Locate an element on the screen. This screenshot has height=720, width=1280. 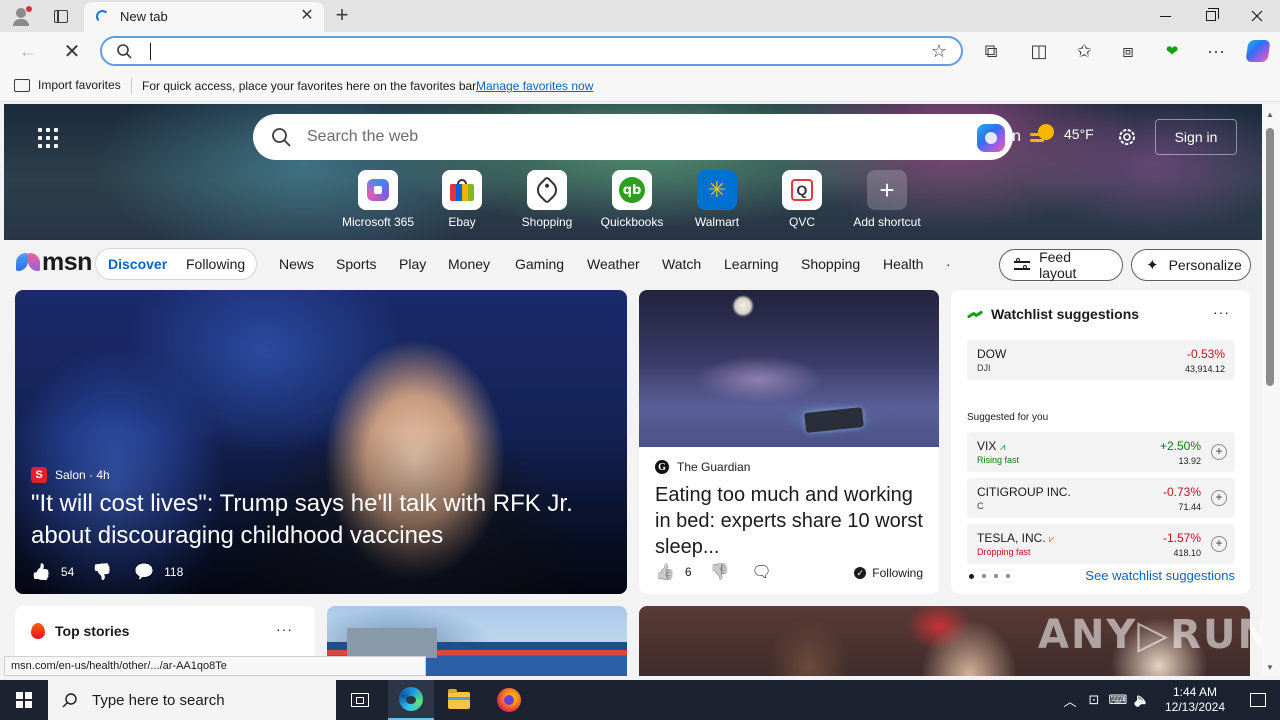
gear-icon is located at coordinates (1127, 137).